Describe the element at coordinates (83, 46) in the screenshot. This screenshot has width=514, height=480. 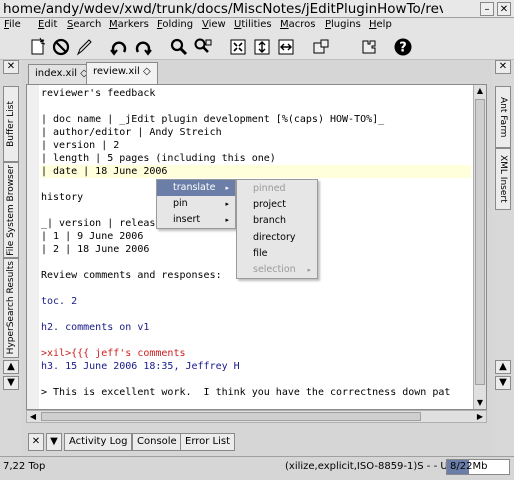
I see `edit-pencil-icon` at that location.